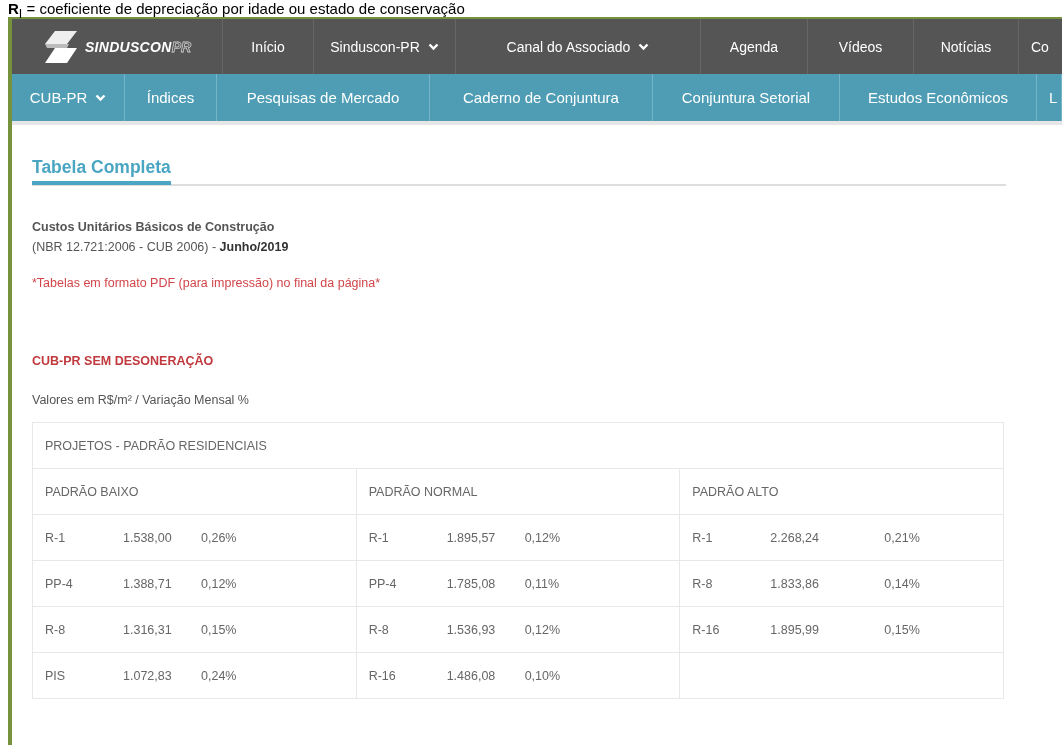 This screenshot has width=1062, height=745. I want to click on standard-text: (NBR 12.721:2006 - CUB 2006) - Junho/2019, so click(161, 247).